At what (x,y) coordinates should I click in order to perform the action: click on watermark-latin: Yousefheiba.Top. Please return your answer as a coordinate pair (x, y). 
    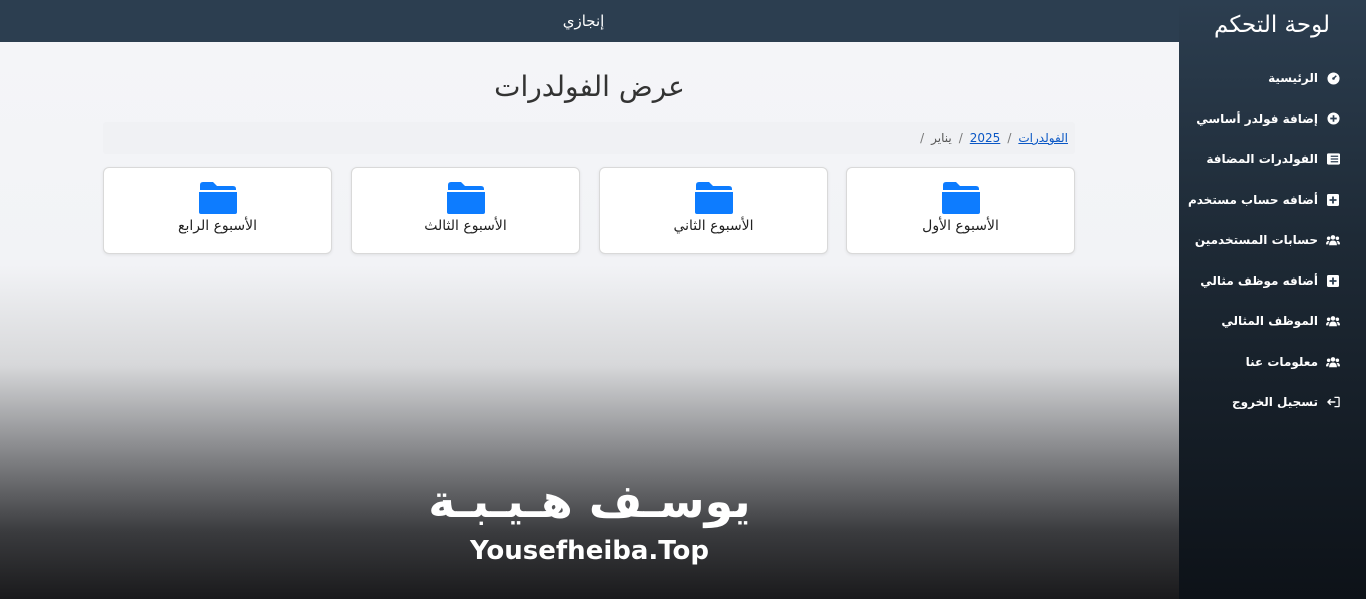
    Looking at the image, I should click on (589, 551).